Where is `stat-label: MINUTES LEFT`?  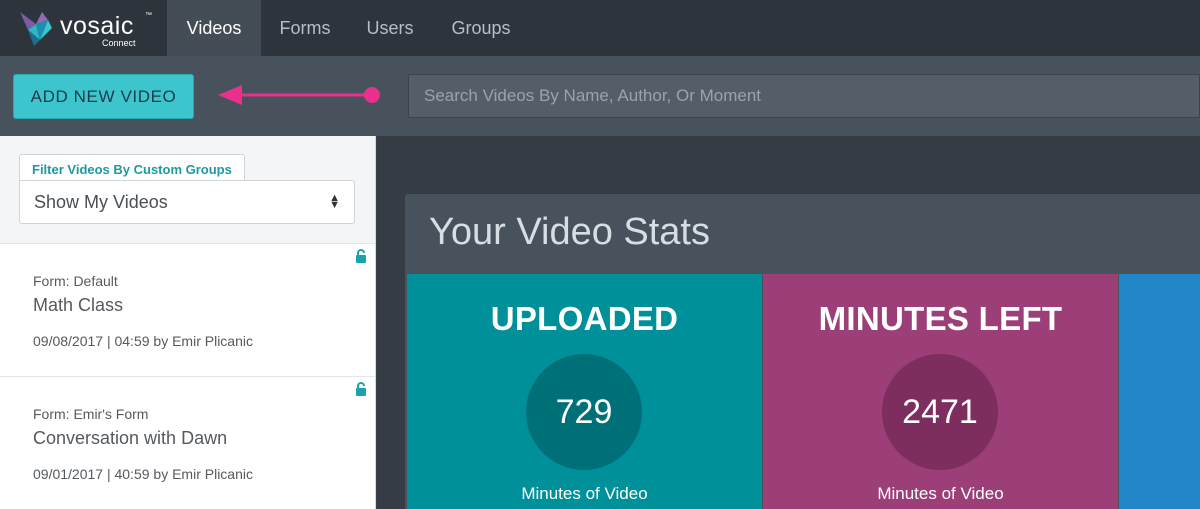 stat-label: MINUTES LEFT is located at coordinates (940, 318).